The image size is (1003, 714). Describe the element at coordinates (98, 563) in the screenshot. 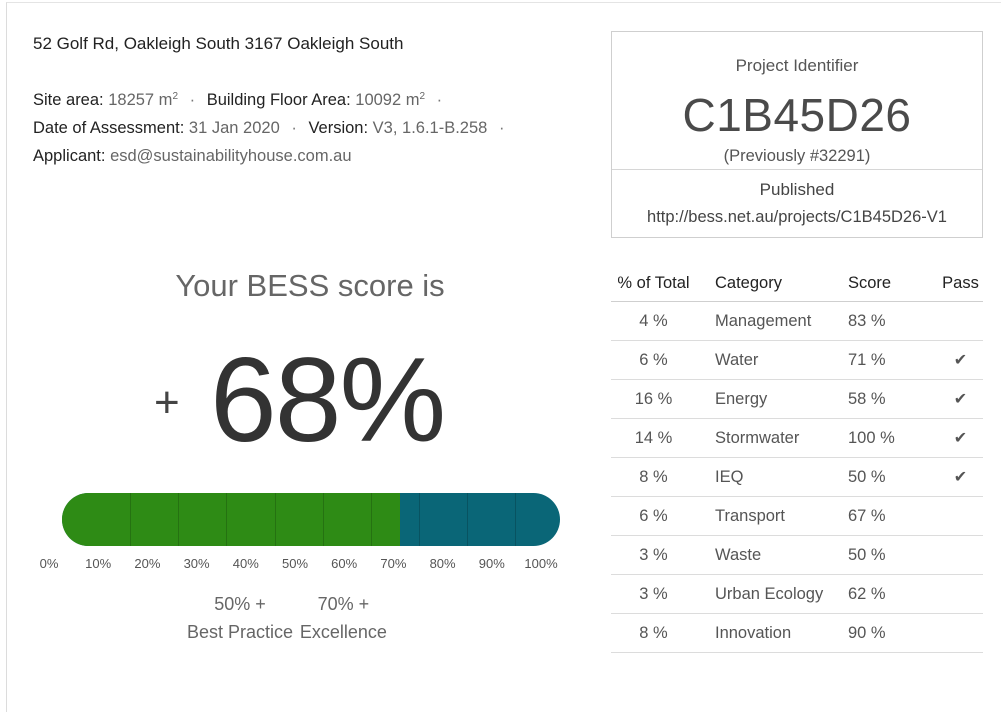

I see `tick-label: 10%` at that location.